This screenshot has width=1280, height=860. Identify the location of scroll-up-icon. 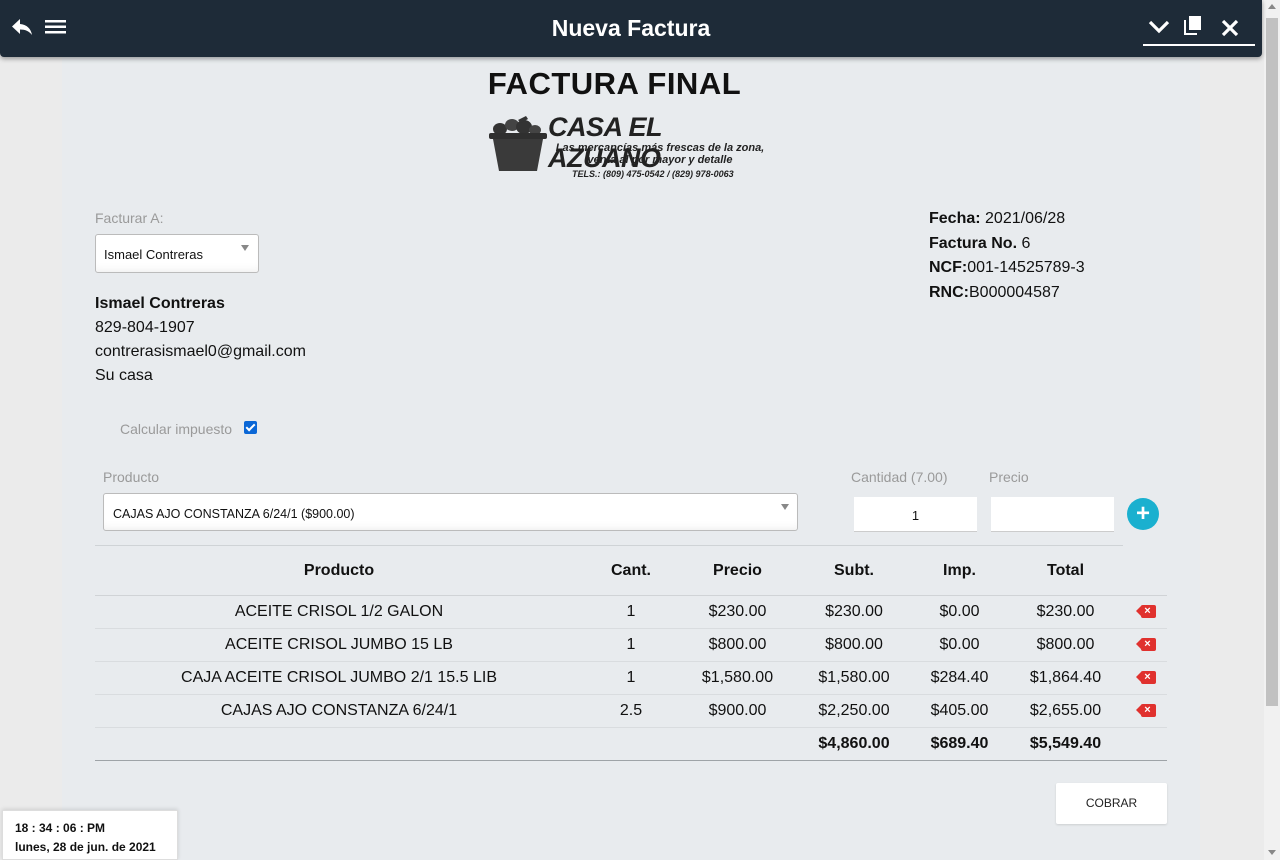
(1272, 6).